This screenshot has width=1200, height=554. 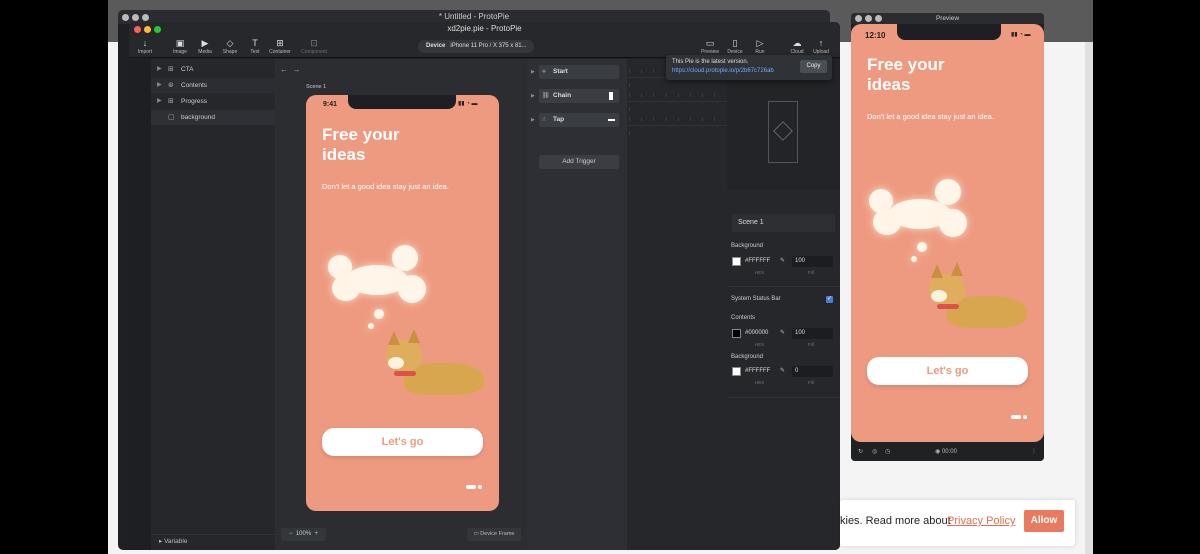 I want to click on add-trigger-button: Add Trigger, so click(x=579, y=162).